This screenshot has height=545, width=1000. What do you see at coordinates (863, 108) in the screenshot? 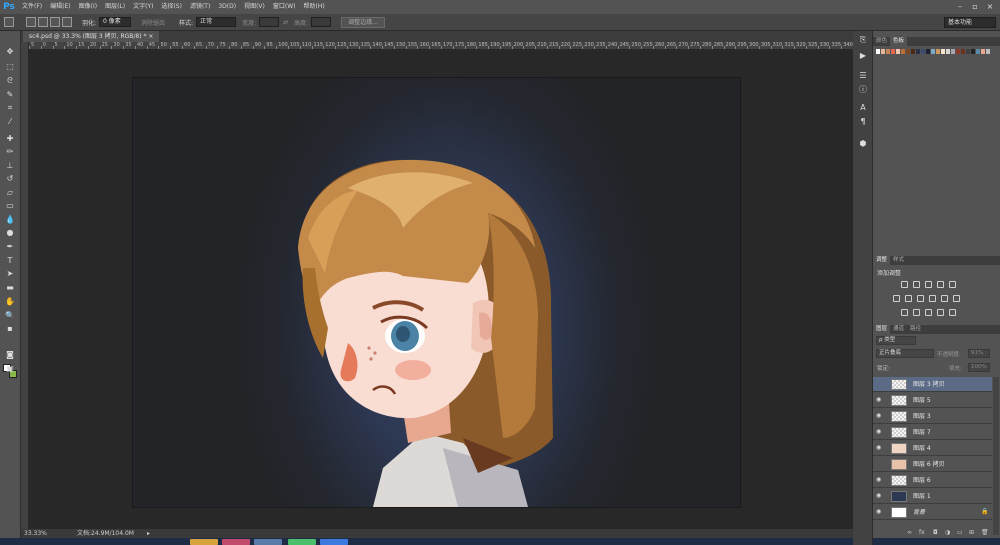
I see `character-panel-icon: A` at bounding box center [863, 108].